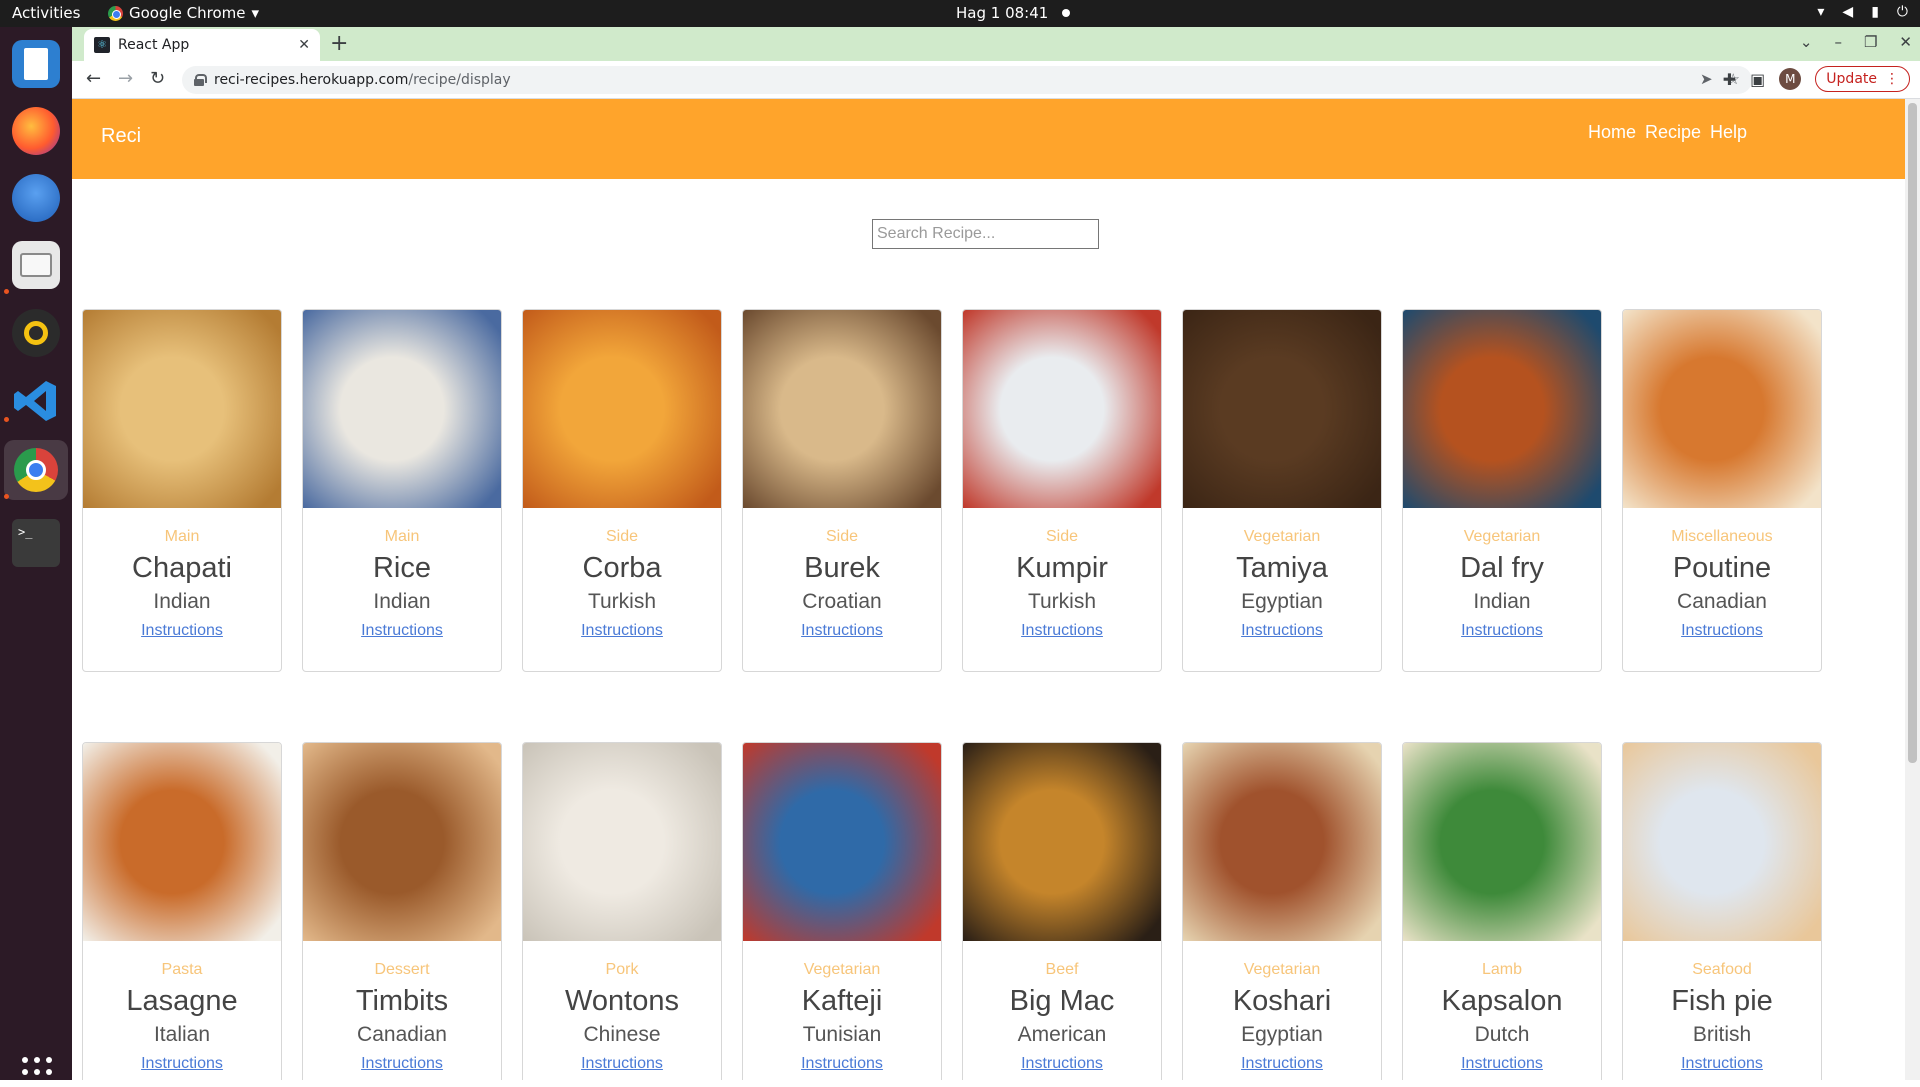 The width and height of the screenshot is (1920, 1087). I want to click on new-tab-button: +, so click(339, 43).